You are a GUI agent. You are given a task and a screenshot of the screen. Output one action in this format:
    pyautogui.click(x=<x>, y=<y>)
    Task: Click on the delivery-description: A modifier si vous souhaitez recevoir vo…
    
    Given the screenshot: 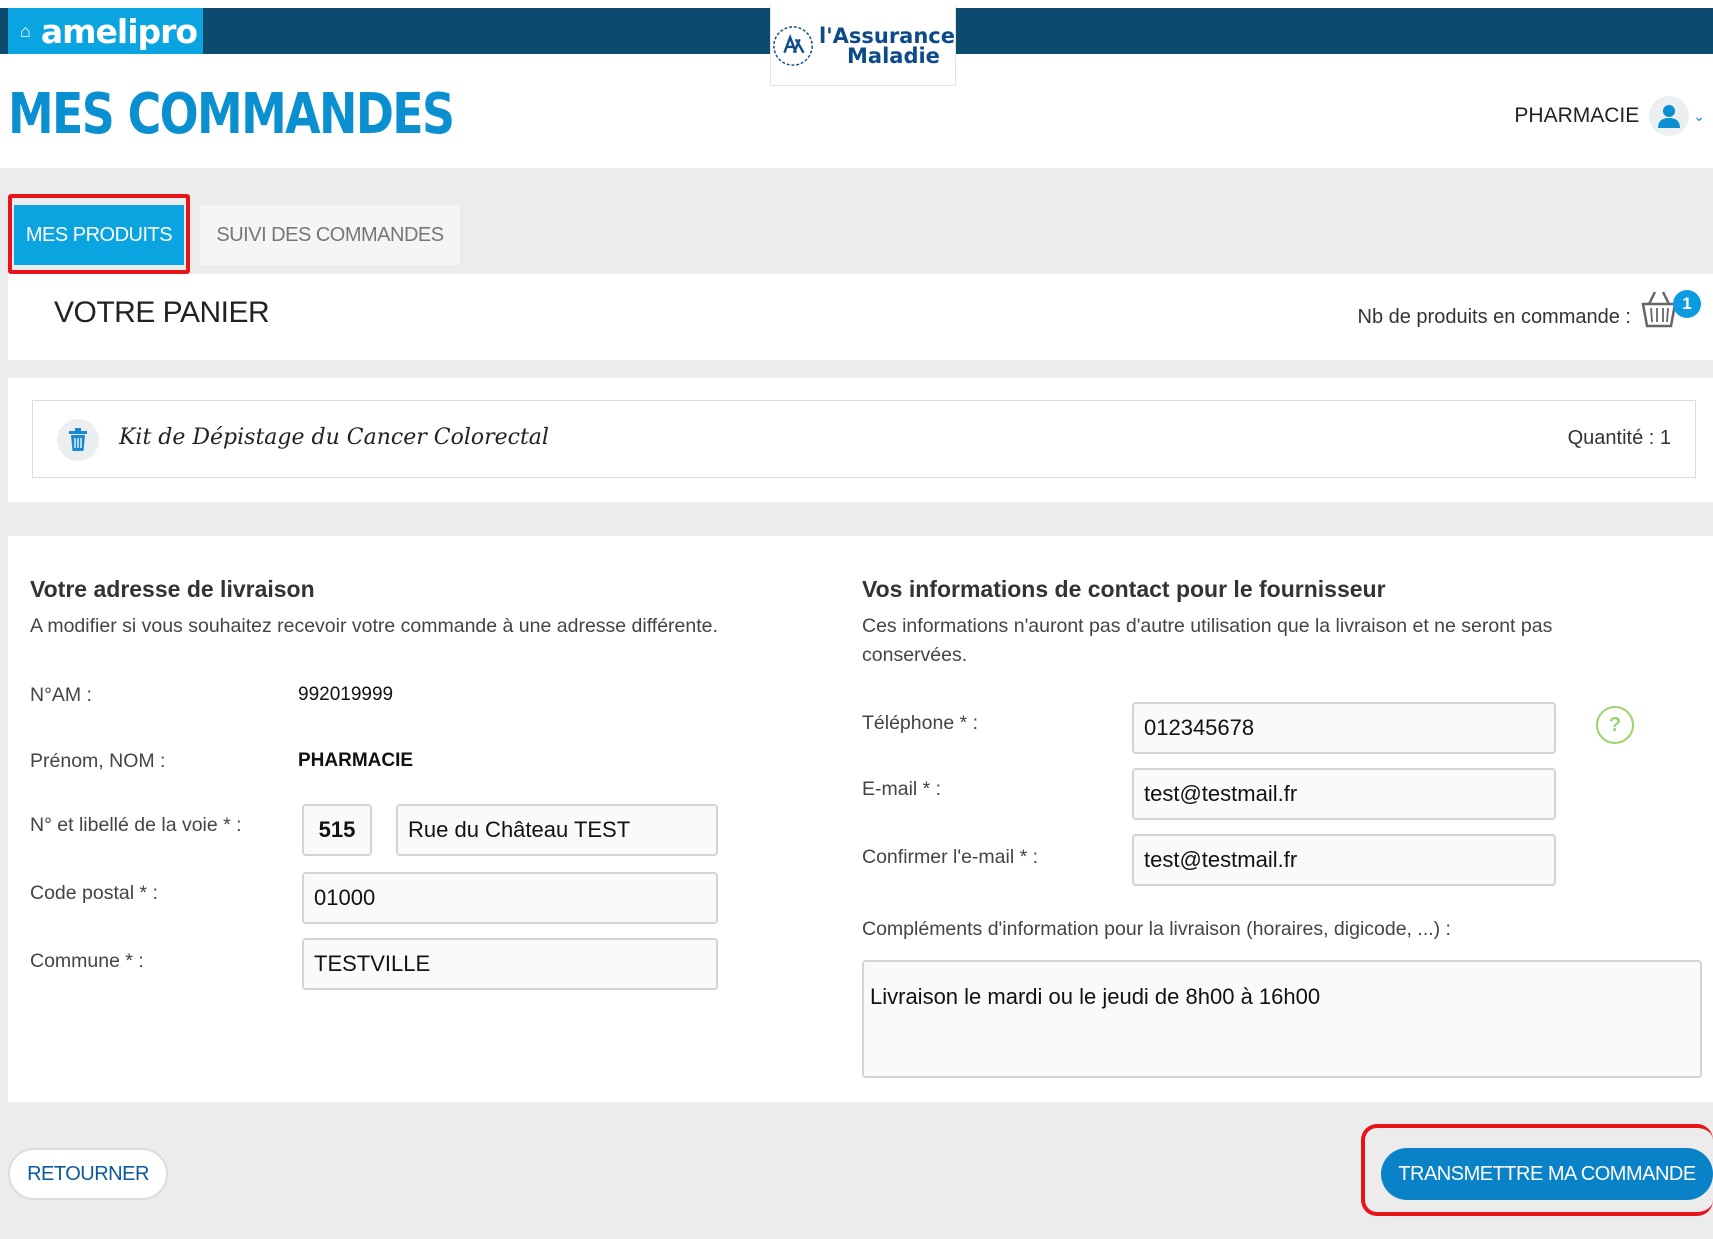 What is the action you would take?
    pyautogui.click(x=374, y=626)
    